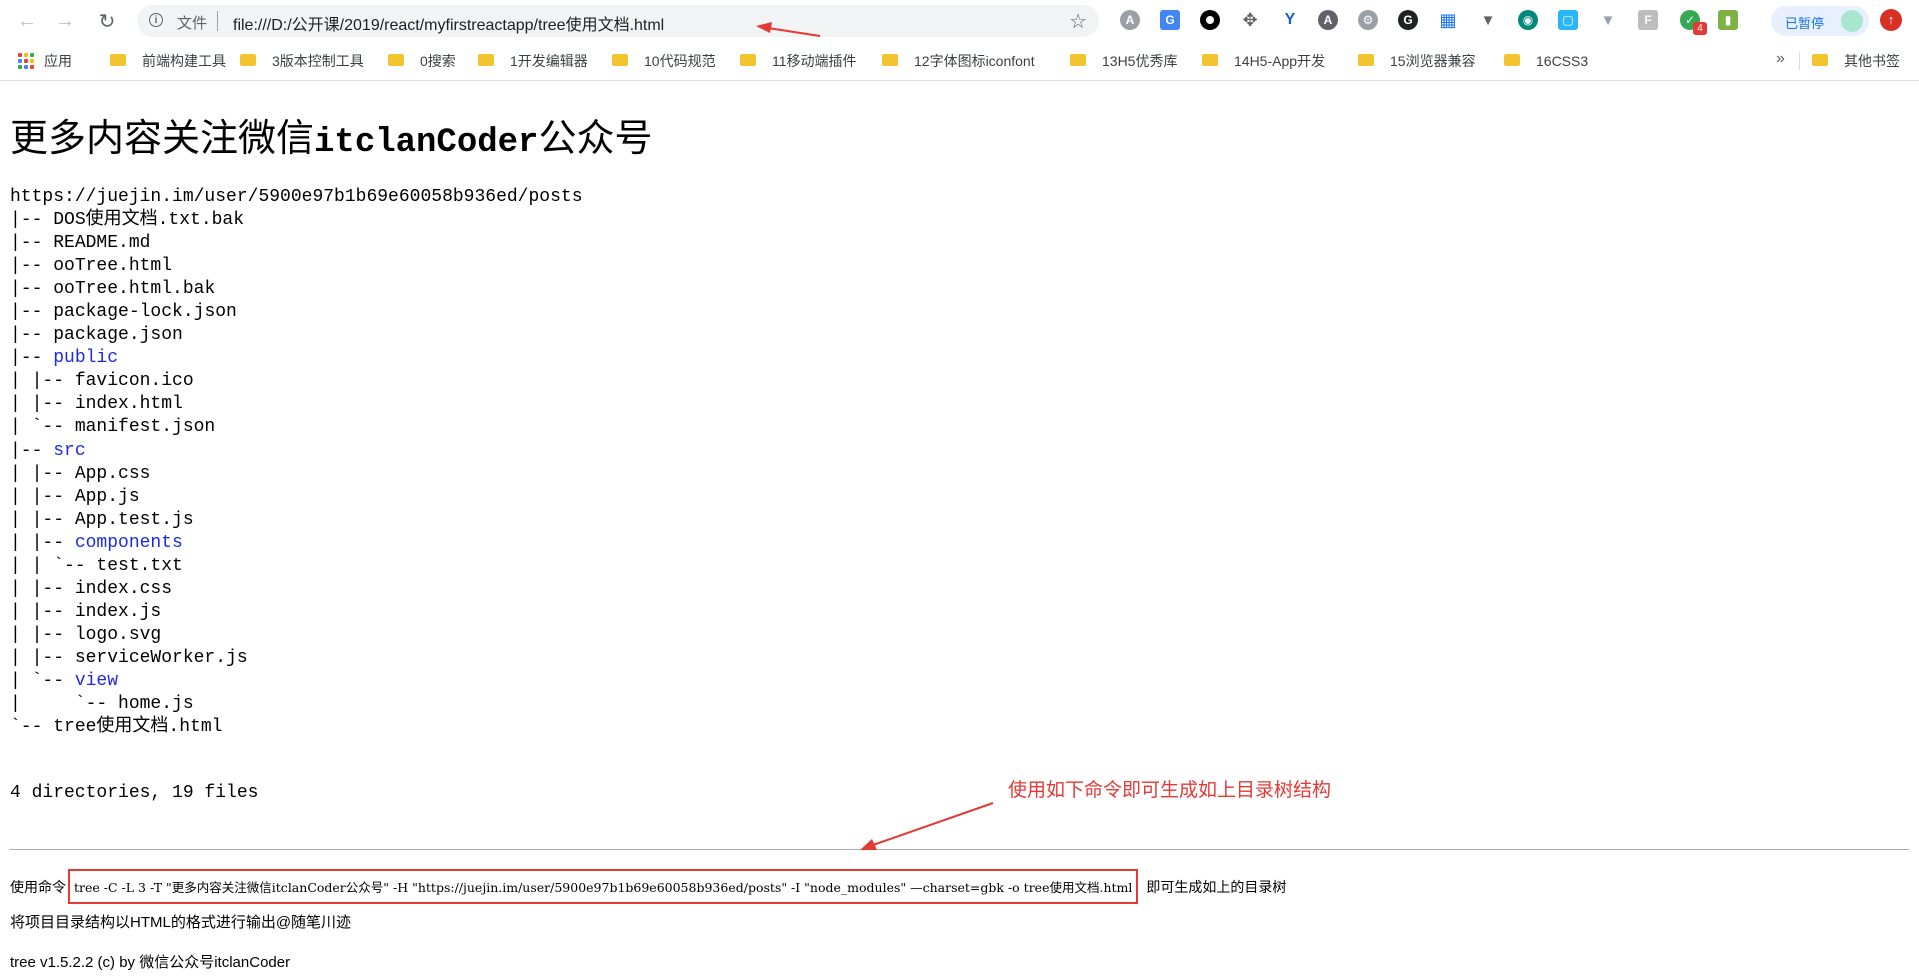 This screenshot has width=1919, height=979. I want to click on tree-file: |-- package-lock.json, so click(296, 312).